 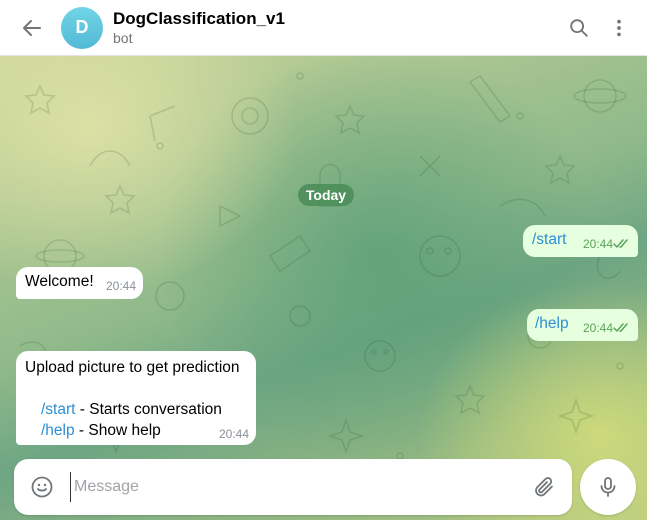 I want to click on arrow-left-icon, so click(x=32, y=27).